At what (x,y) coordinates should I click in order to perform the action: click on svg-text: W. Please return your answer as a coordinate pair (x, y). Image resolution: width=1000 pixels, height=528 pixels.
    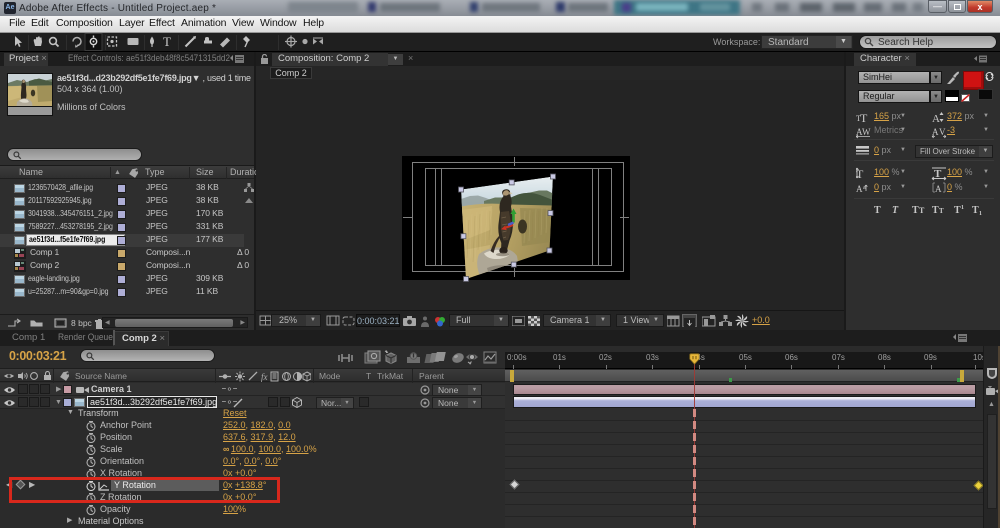
    Looking at the image, I should click on (866, 132).